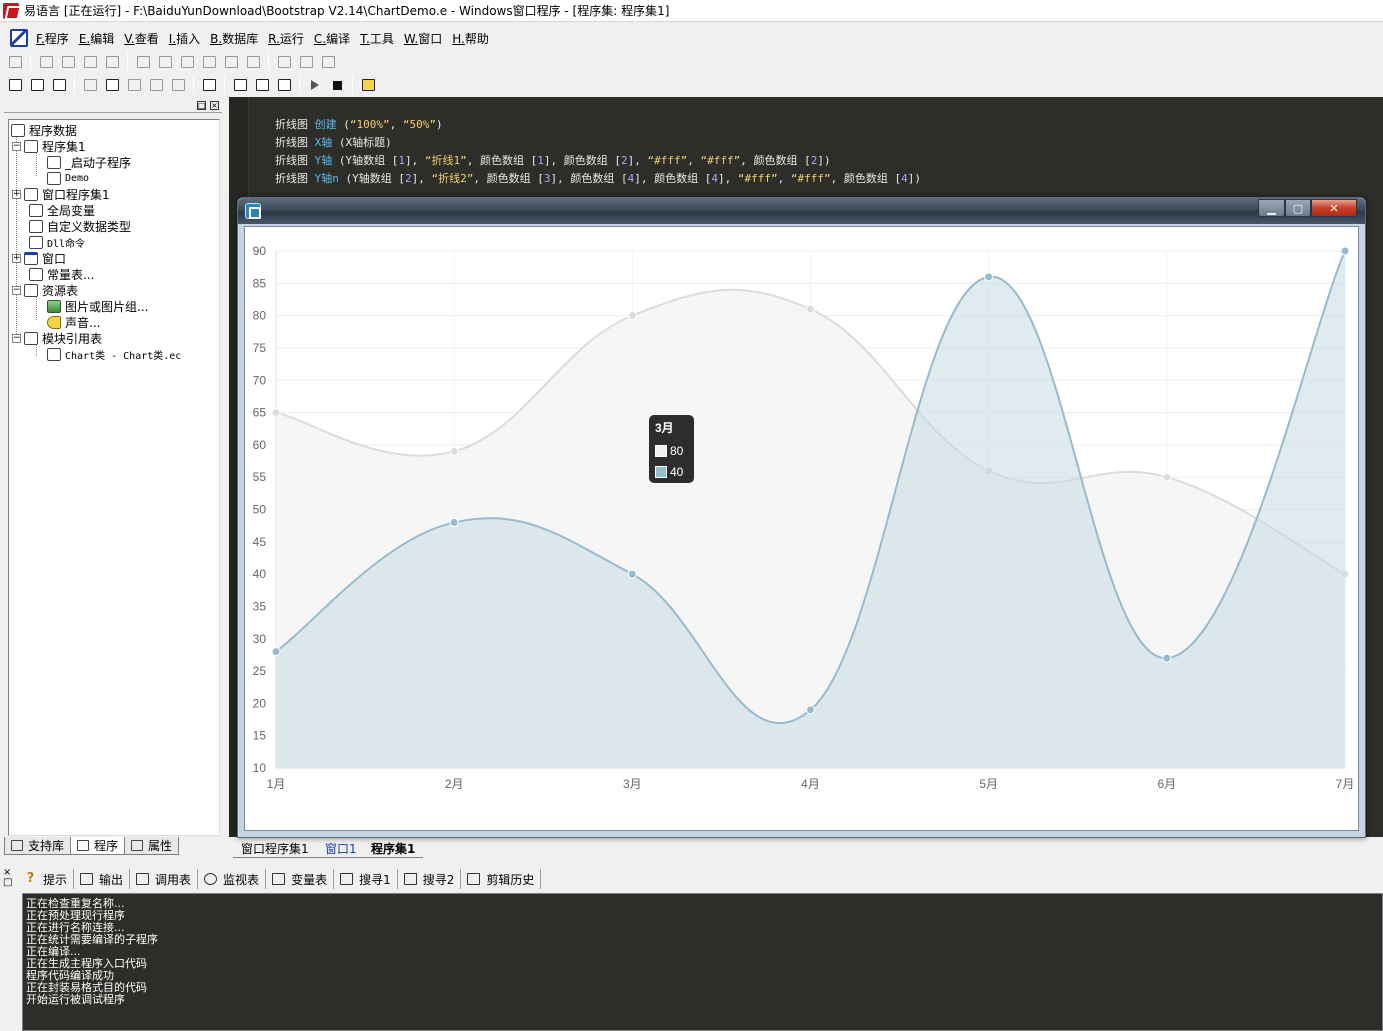 The image size is (1383, 1031). I want to click on layers-icon, so click(31, 194).